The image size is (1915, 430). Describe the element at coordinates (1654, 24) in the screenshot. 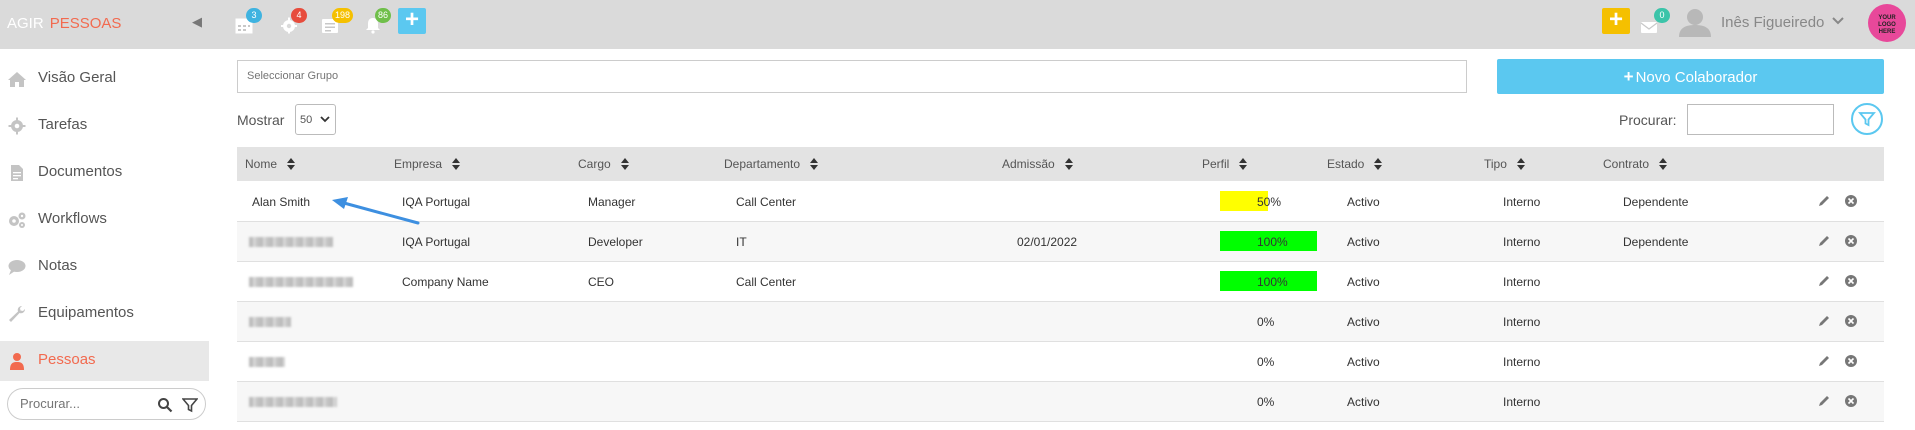

I see `messages-button: 0` at that location.